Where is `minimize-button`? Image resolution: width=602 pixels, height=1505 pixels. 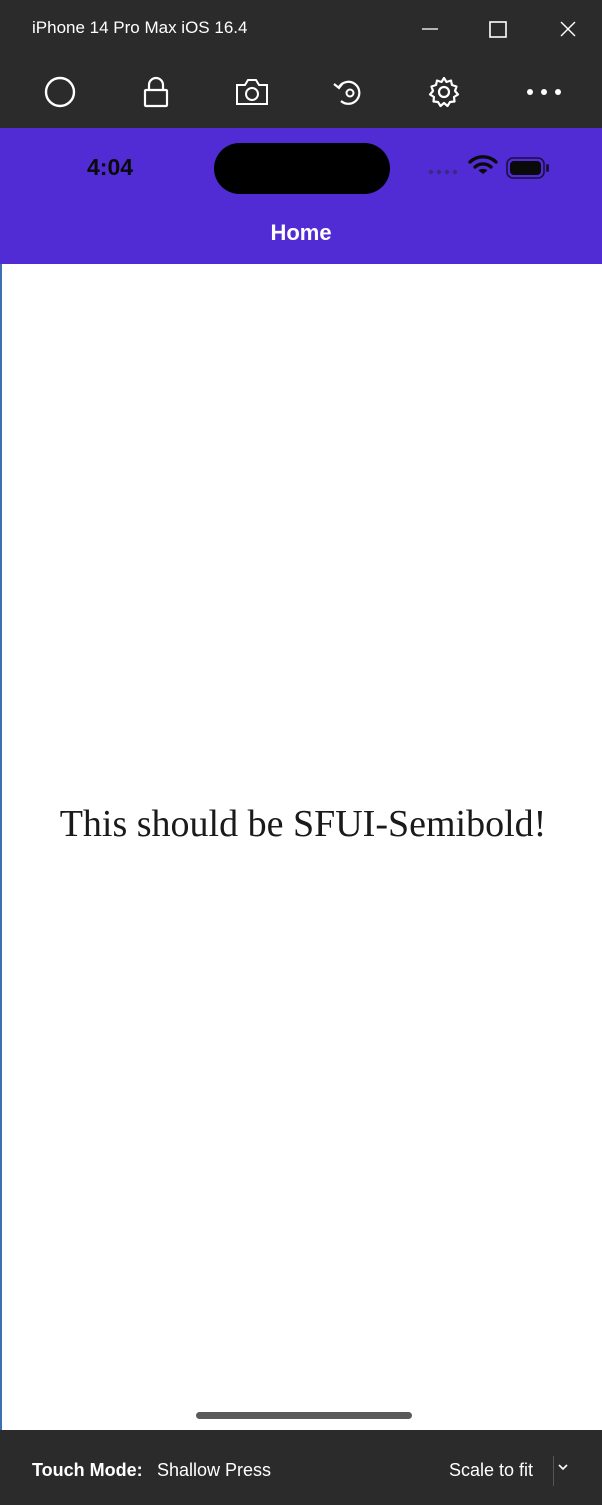
minimize-button is located at coordinates (430, 29).